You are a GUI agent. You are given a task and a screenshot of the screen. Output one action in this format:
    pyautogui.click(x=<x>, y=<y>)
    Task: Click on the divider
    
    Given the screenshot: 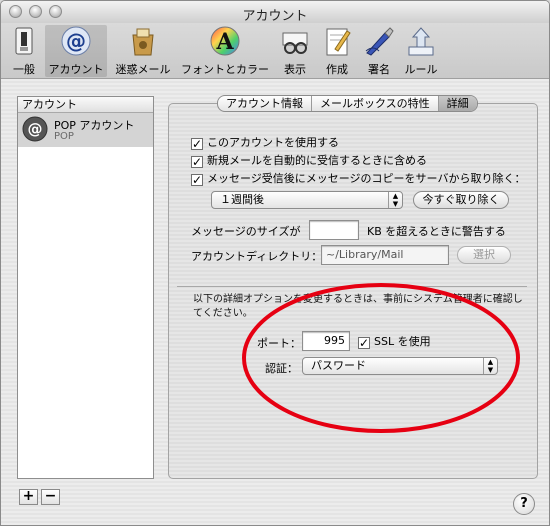 What is the action you would take?
    pyautogui.click(x=352, y=286)
    